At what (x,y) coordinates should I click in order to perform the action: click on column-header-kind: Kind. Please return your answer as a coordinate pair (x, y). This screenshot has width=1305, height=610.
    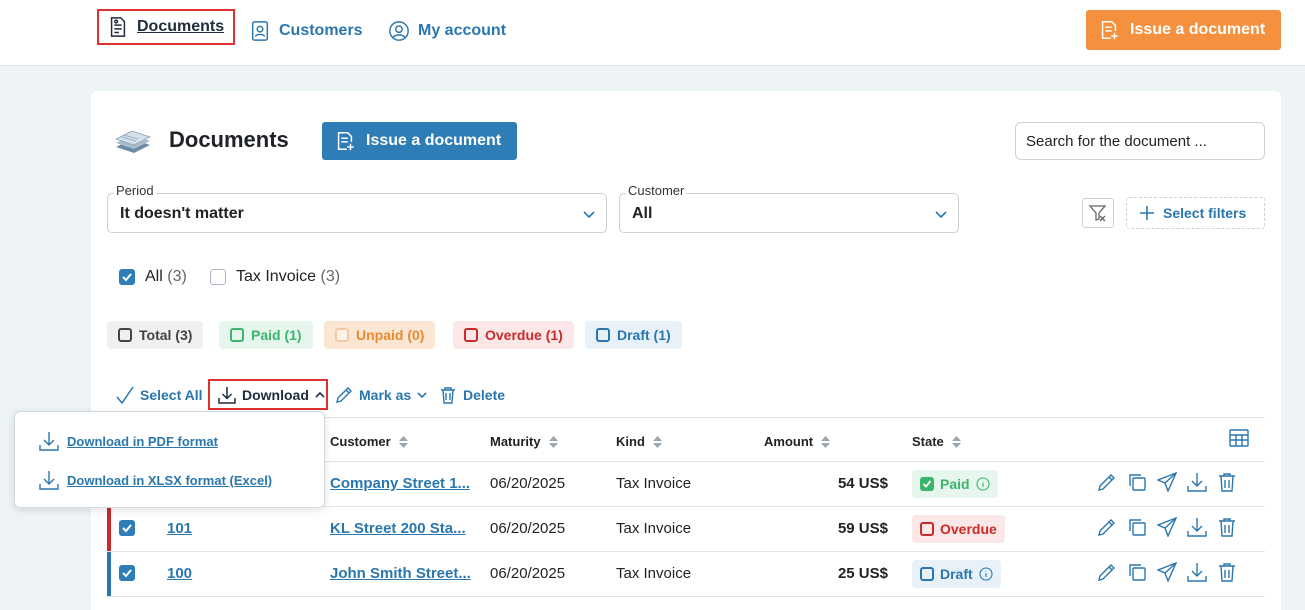
    Looking at the image, I should click on (639, 441).